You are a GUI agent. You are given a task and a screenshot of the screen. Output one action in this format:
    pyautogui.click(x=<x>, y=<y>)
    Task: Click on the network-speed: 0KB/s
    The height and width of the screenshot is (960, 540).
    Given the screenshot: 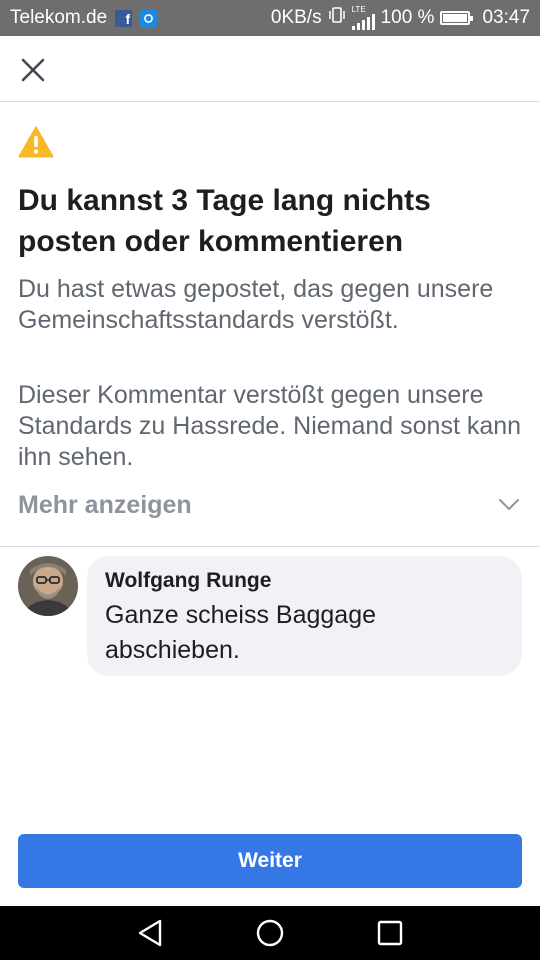 What is the action you would take?
    pyautogui.click(x=296, y=17)
    